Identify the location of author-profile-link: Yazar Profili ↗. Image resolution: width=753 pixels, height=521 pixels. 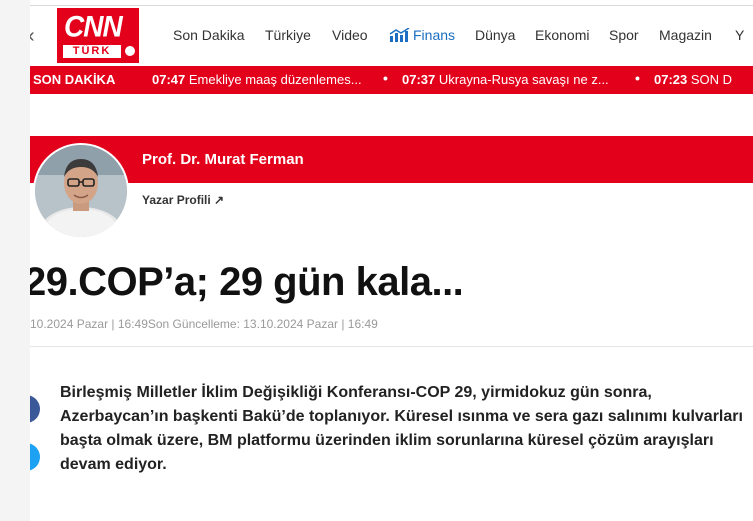
(183, 200).